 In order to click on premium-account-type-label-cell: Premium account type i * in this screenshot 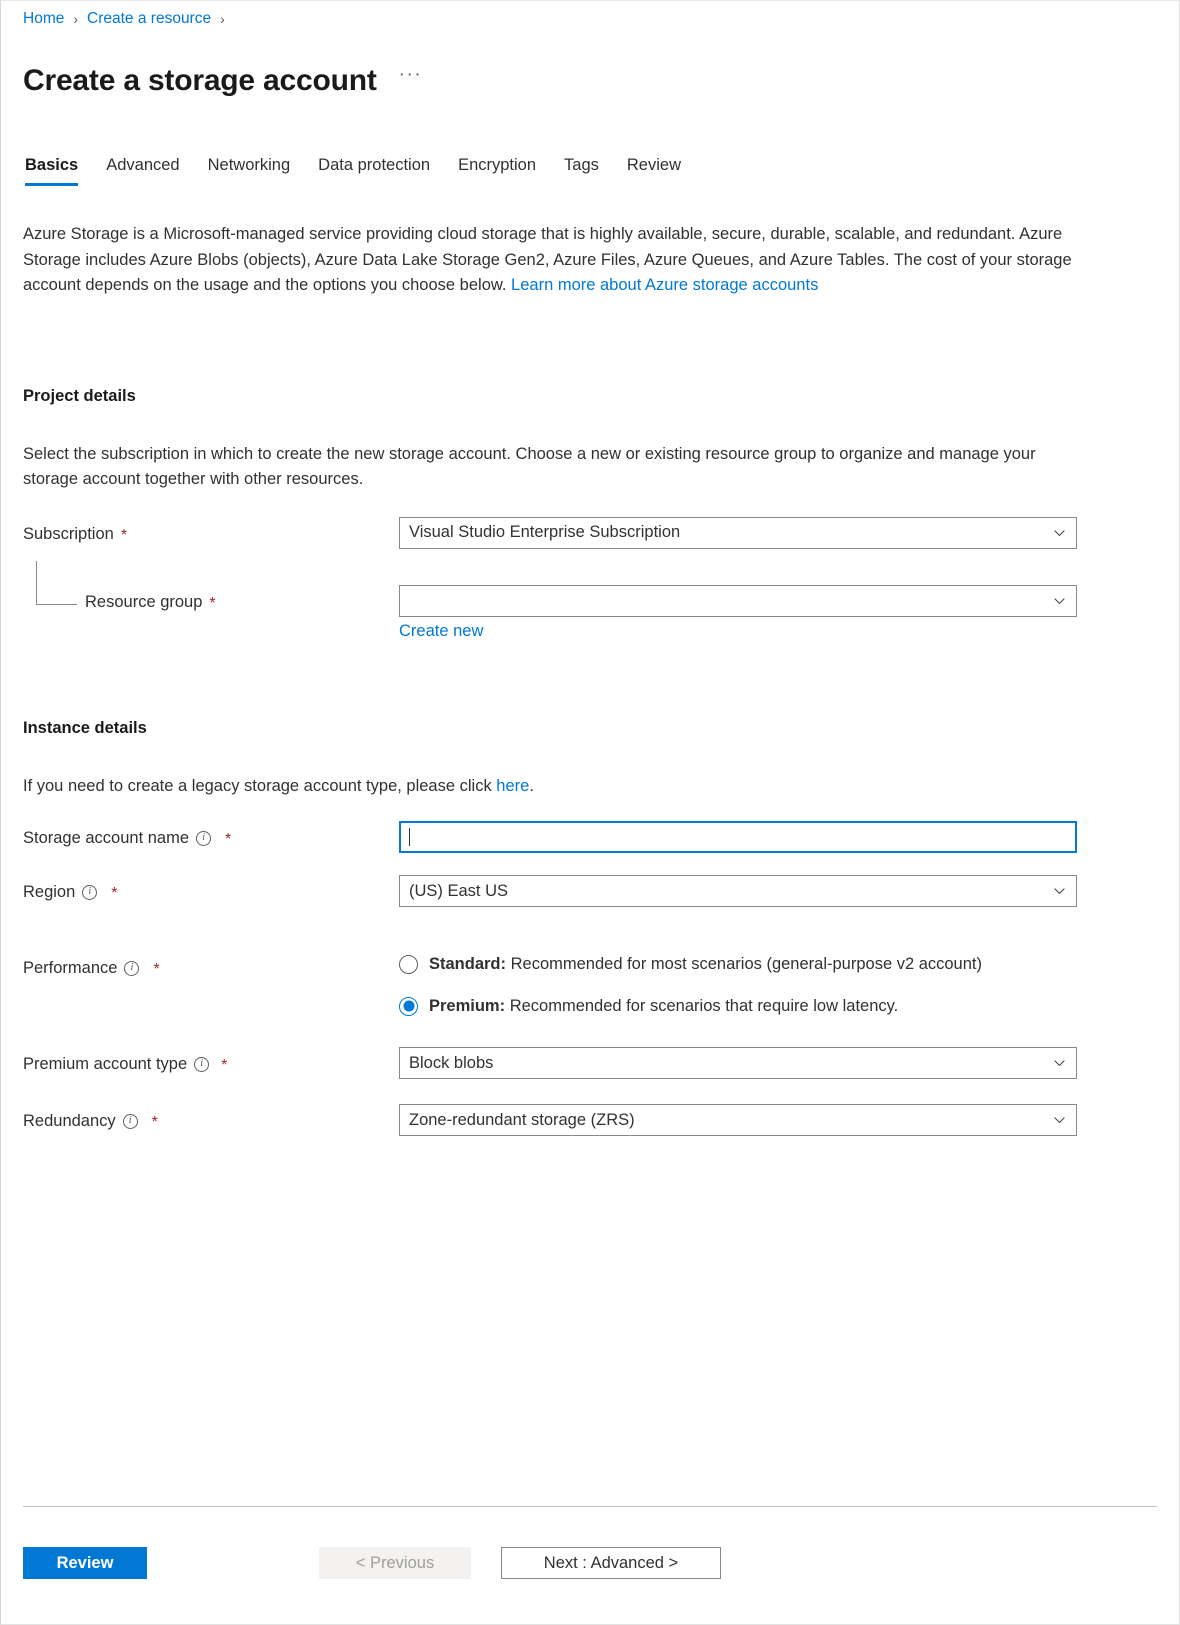, I will do `click(211, 1061)`.